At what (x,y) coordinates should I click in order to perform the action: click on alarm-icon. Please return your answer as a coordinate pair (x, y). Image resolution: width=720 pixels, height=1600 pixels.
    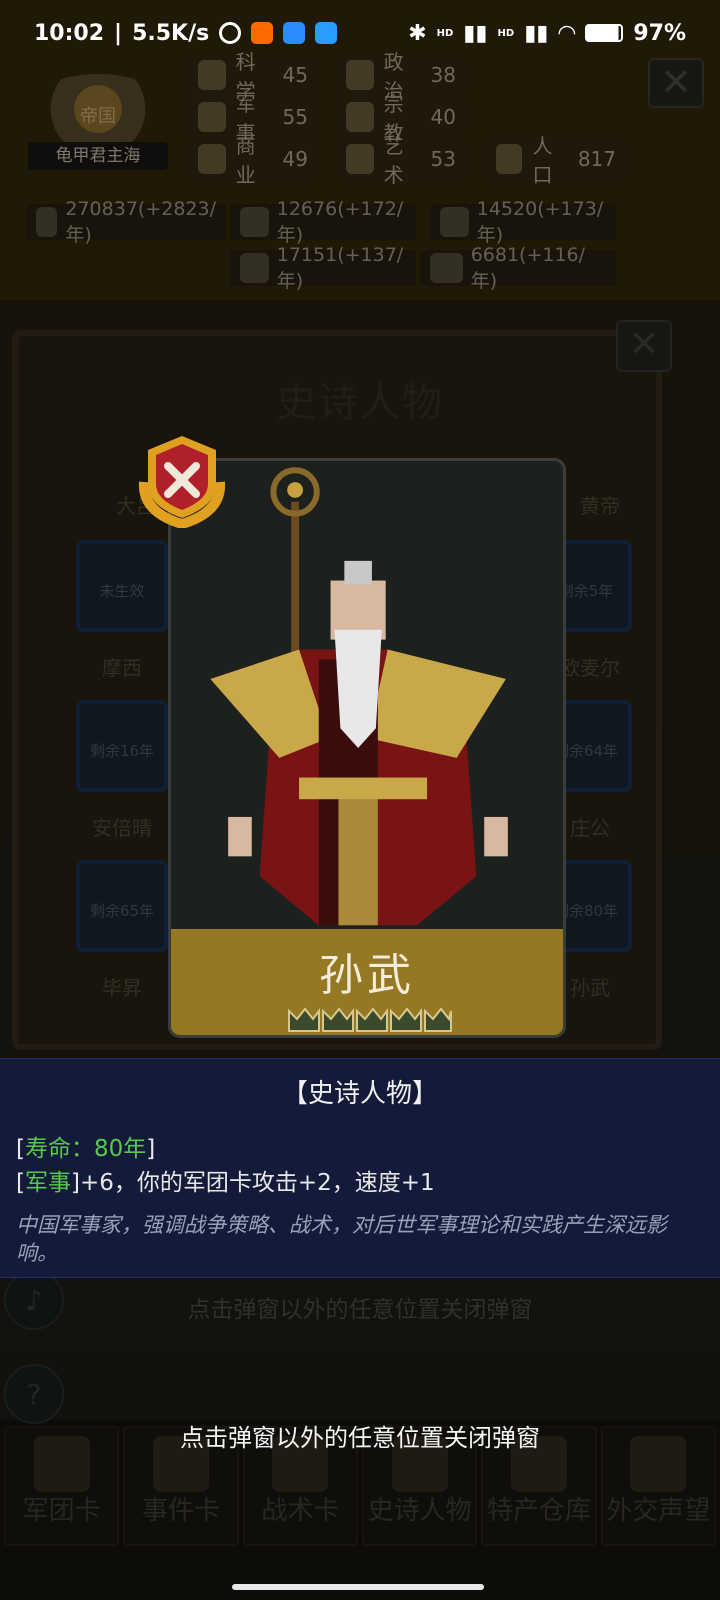
    Looking at the image, I should click on (230, 33).